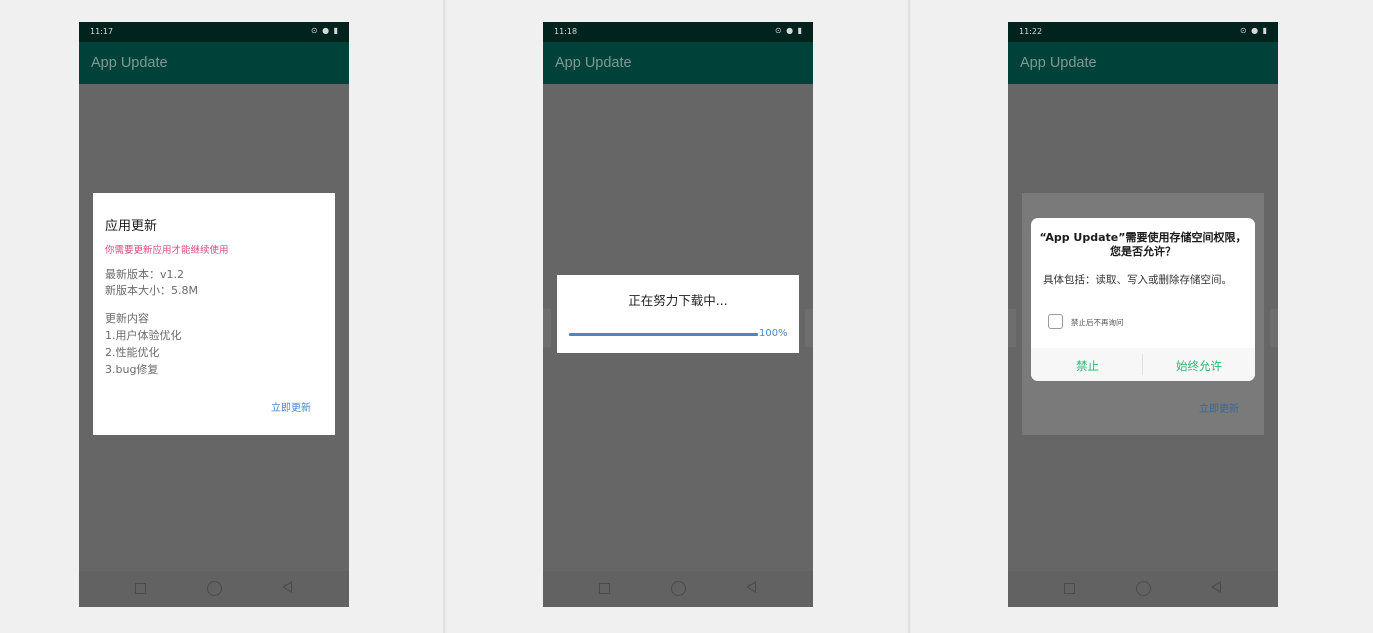 The height and width of the screenshot is (633, 1373). I want to click on permission-title-line-1: “App Update”需要使用存储空间权限，, so click(1143, 237).